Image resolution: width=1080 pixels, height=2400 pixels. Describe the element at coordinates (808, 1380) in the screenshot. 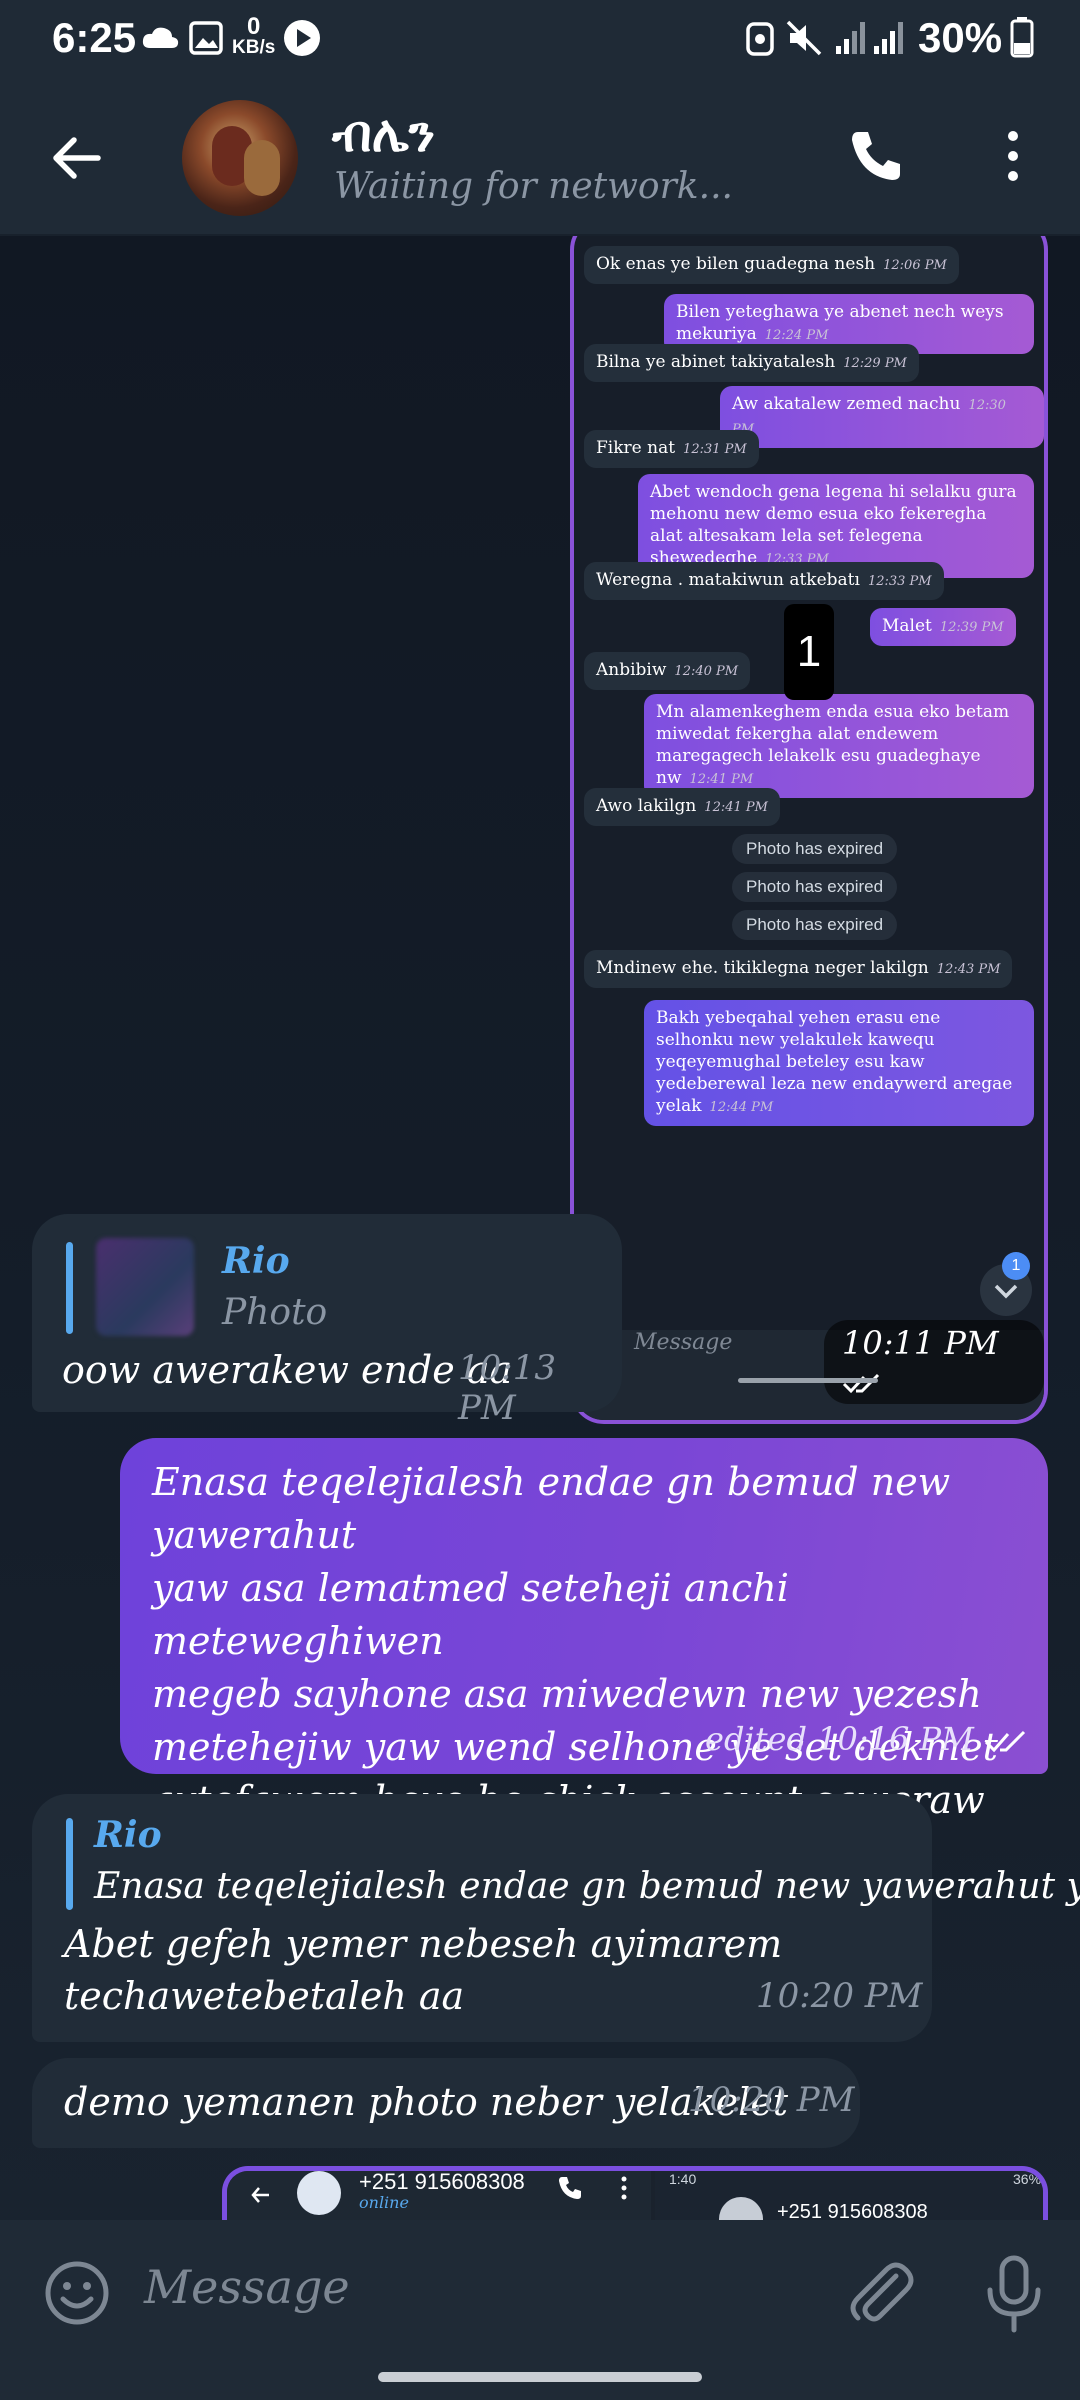

I see `home-indicator` at that location.